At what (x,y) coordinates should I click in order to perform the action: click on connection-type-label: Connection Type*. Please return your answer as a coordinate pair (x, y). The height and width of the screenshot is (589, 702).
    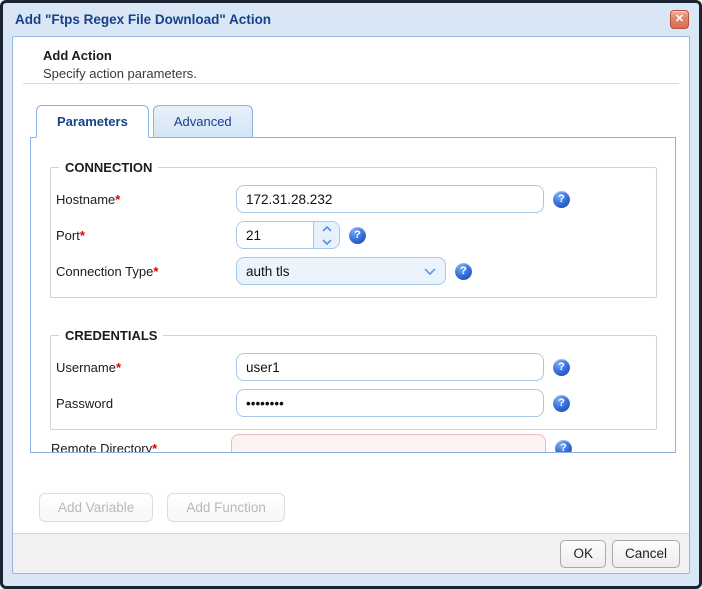
    Looking at the image, I should click on (107, 271).